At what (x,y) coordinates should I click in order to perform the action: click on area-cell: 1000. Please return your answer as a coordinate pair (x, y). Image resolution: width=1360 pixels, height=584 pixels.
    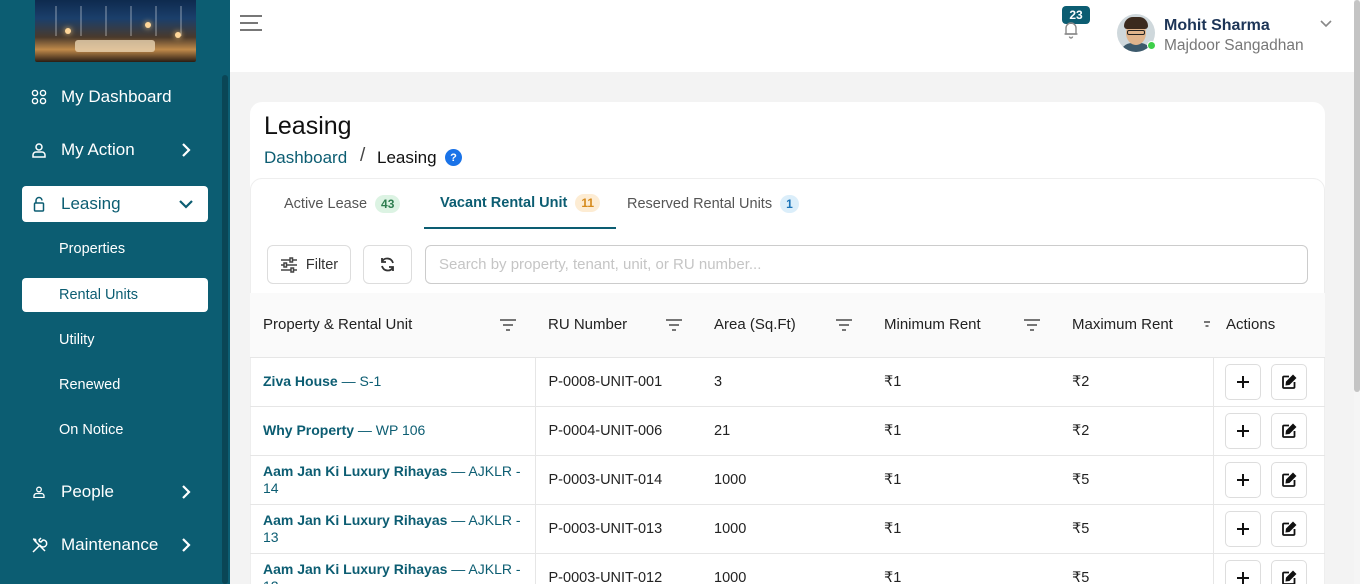
    Looking at the image, I should click on (730, 479).